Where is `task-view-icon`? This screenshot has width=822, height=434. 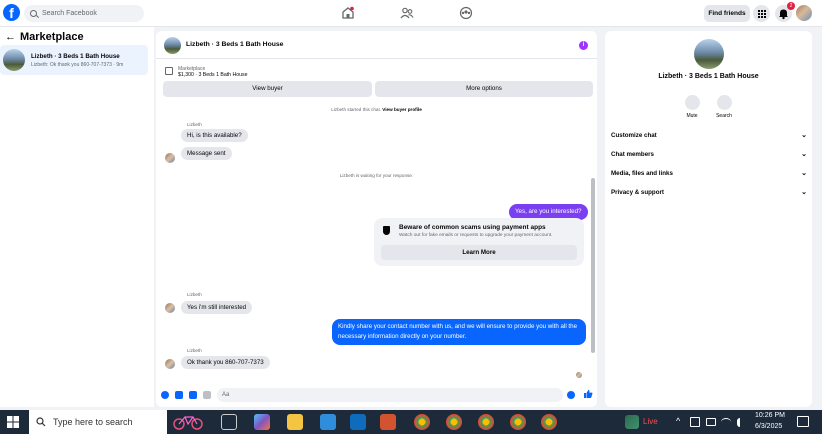
task-view-icon is located at coordinates (229, 422).